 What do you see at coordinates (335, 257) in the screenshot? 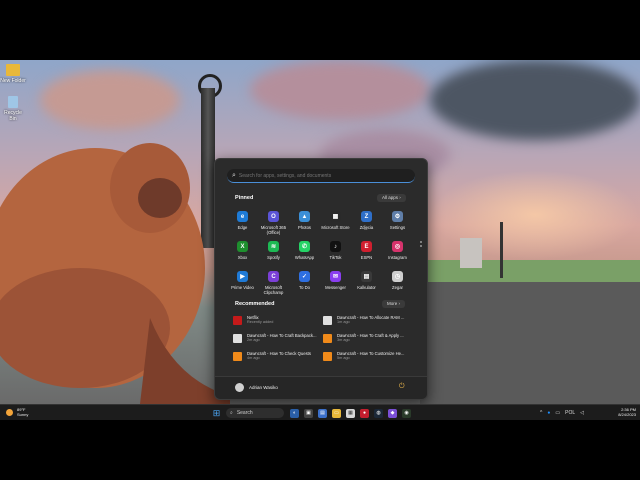
I see `app-label: TikTok` at bounding box center [335, 257].